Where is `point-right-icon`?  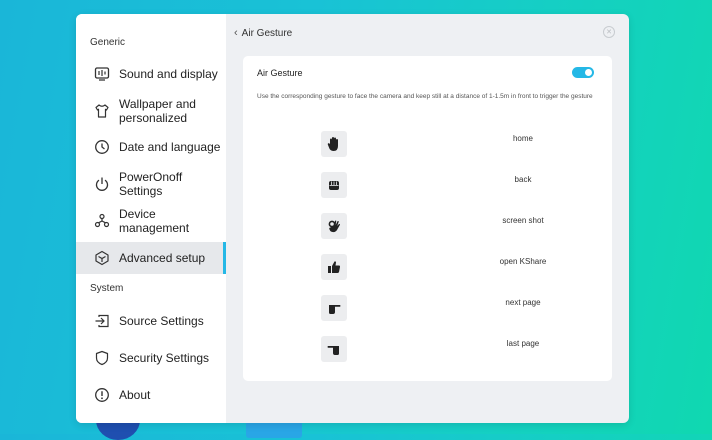 point-right-icon is located at coordinates (334, 308).